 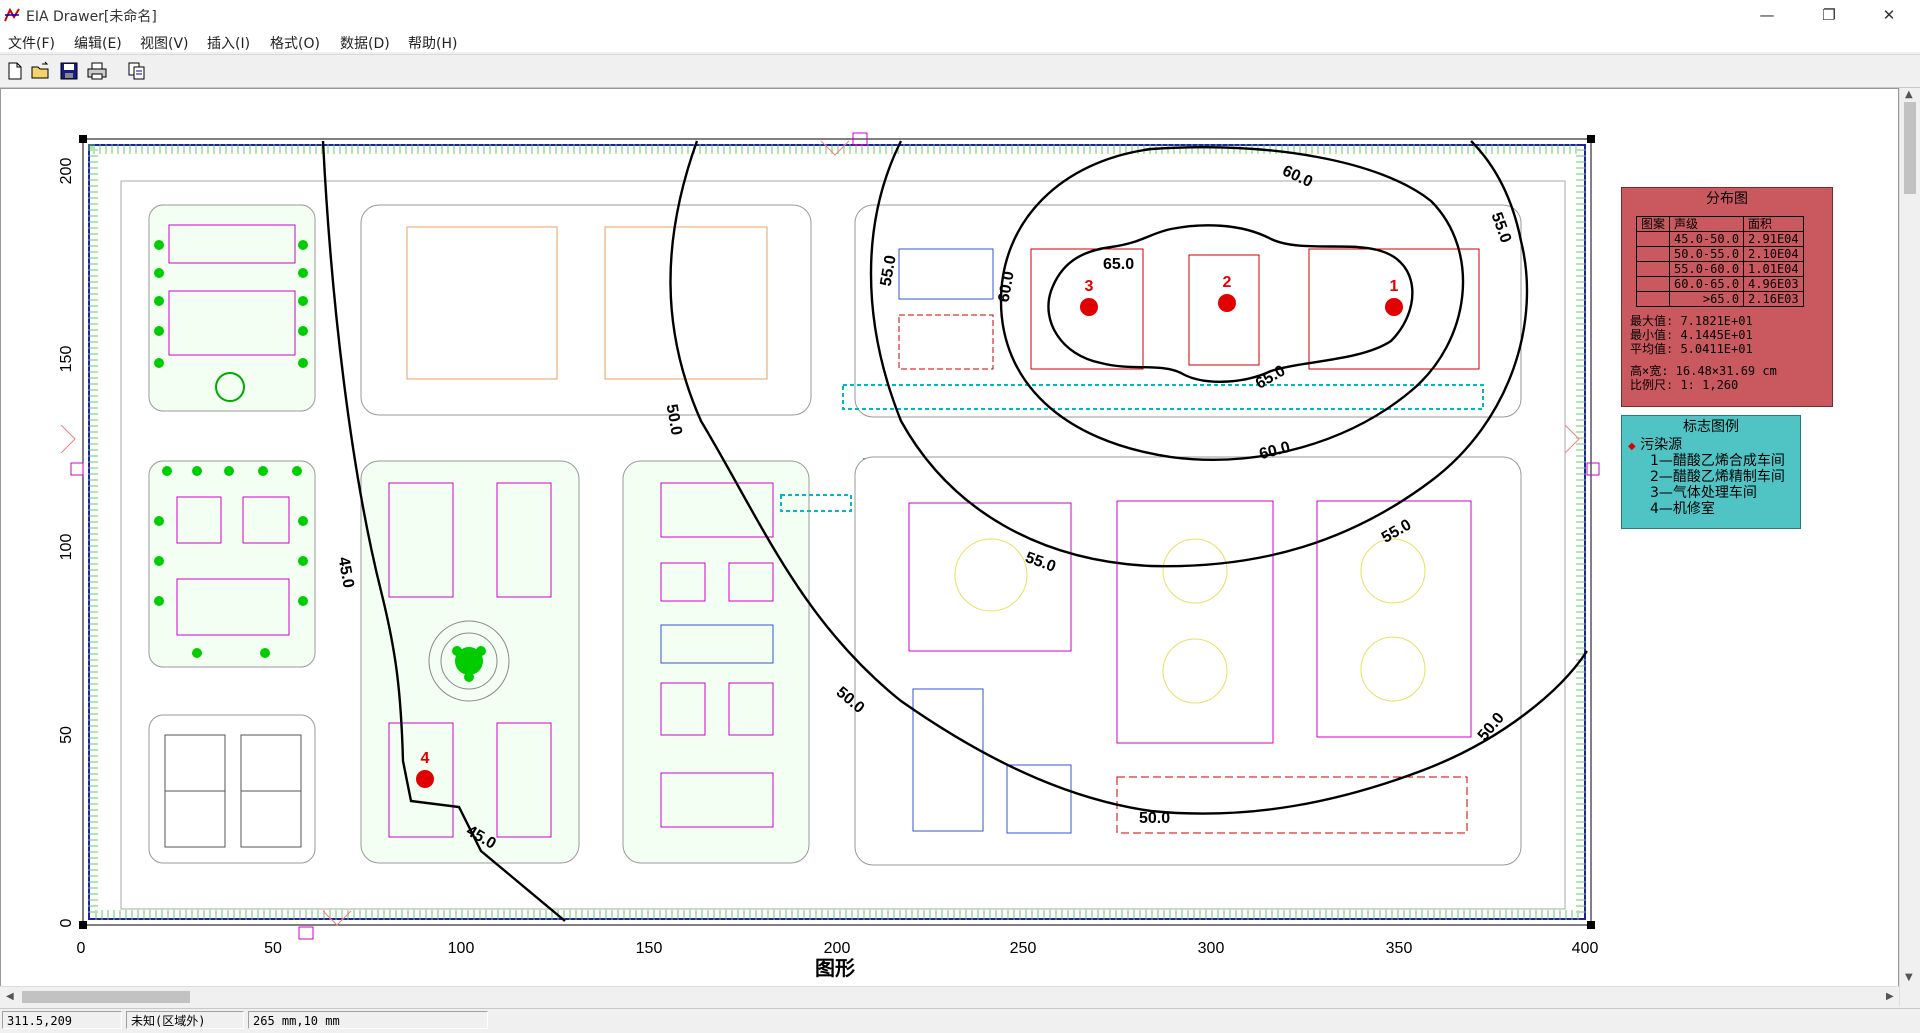 What do you see at coordinates (1717, 461) in the screenshot?
I see `marker-item: 1—醋酸乙烯合成车间` at bounding box center [1717, 461].